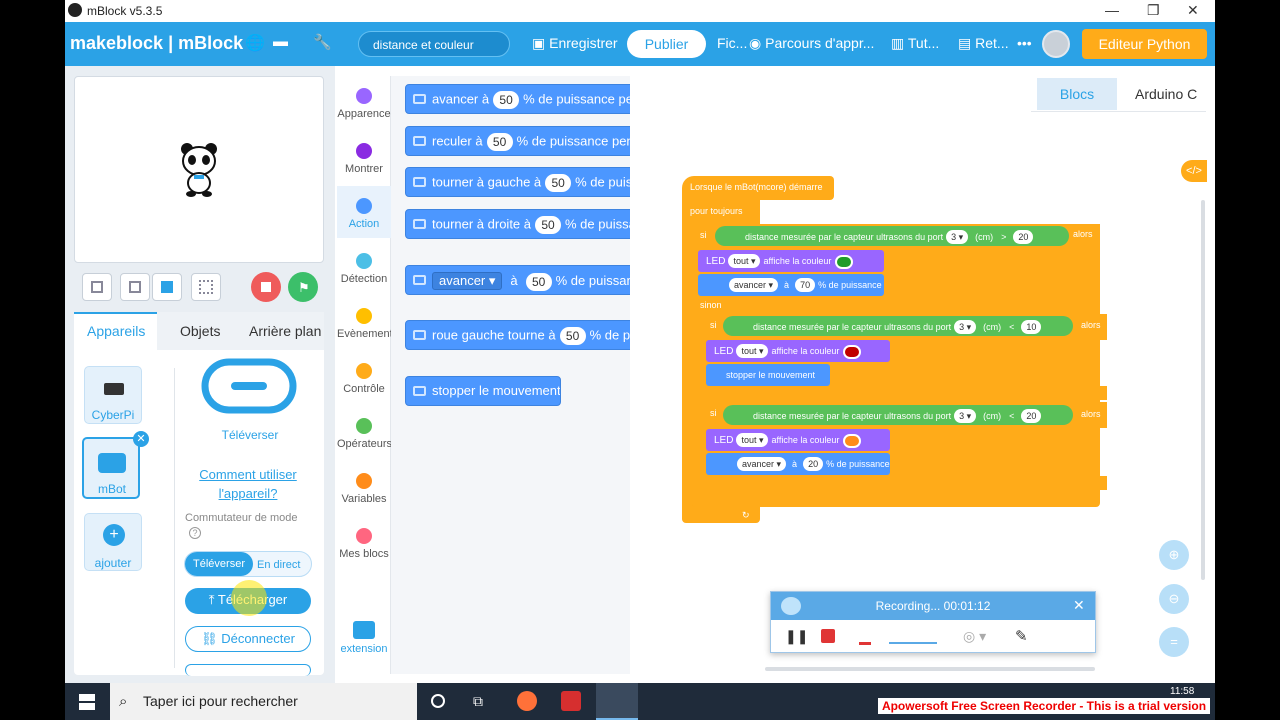  What do you see at coordinates (1056, 44) in the screenshot?
I see `avatar` at bounding box center [1056, 44].